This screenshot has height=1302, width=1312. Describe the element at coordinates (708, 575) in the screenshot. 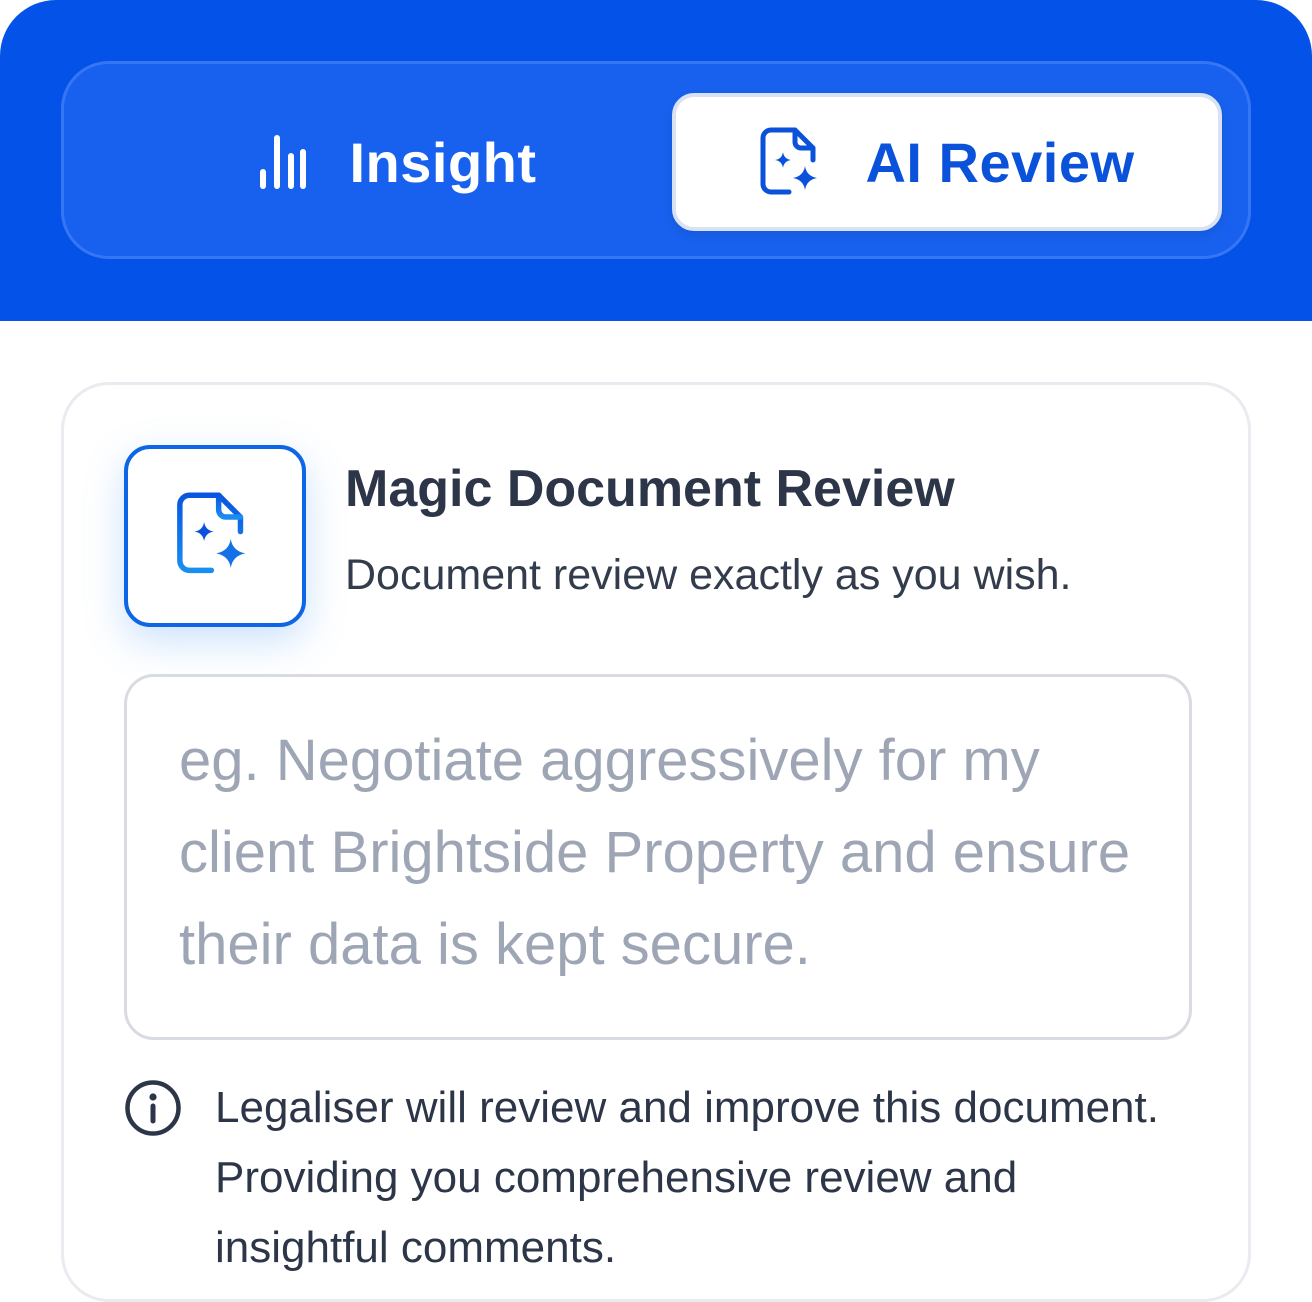

I see `card-subtitle: Document review exactly as you wish.` at that location.